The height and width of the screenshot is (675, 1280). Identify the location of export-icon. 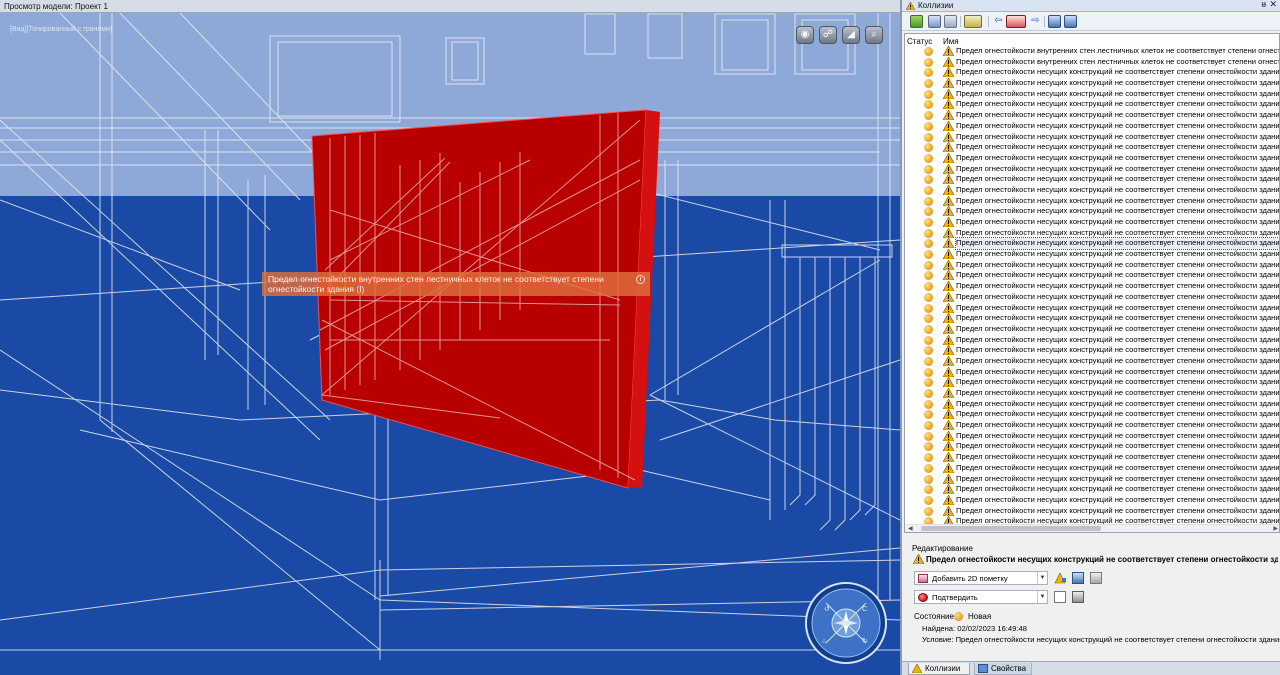
(1054, 21).